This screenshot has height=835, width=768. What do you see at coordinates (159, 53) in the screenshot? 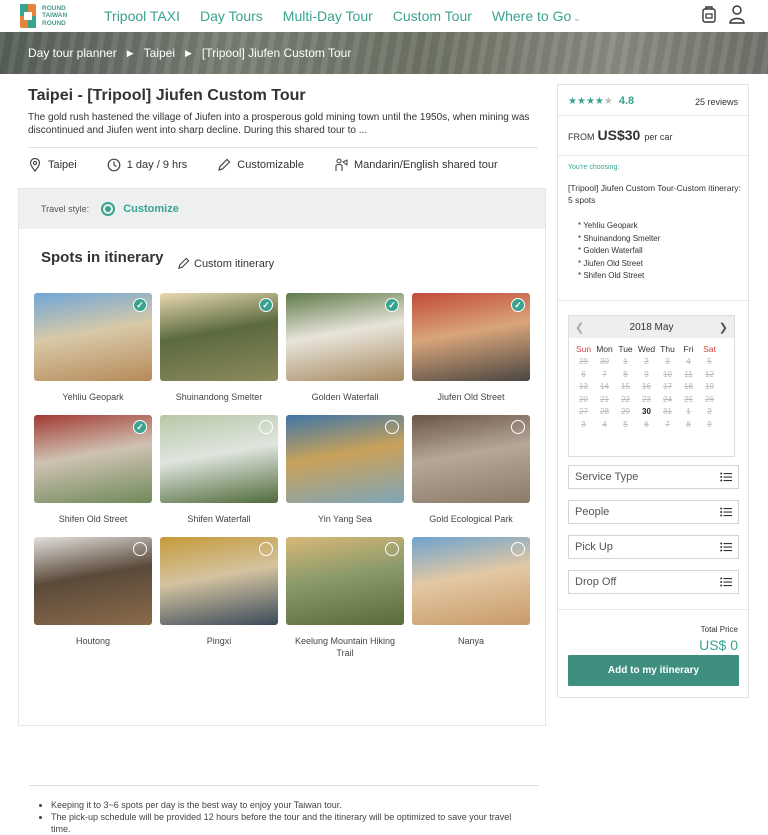
I see `breadcrumb-taipei: Taipei` at bounding box center [159, 53].